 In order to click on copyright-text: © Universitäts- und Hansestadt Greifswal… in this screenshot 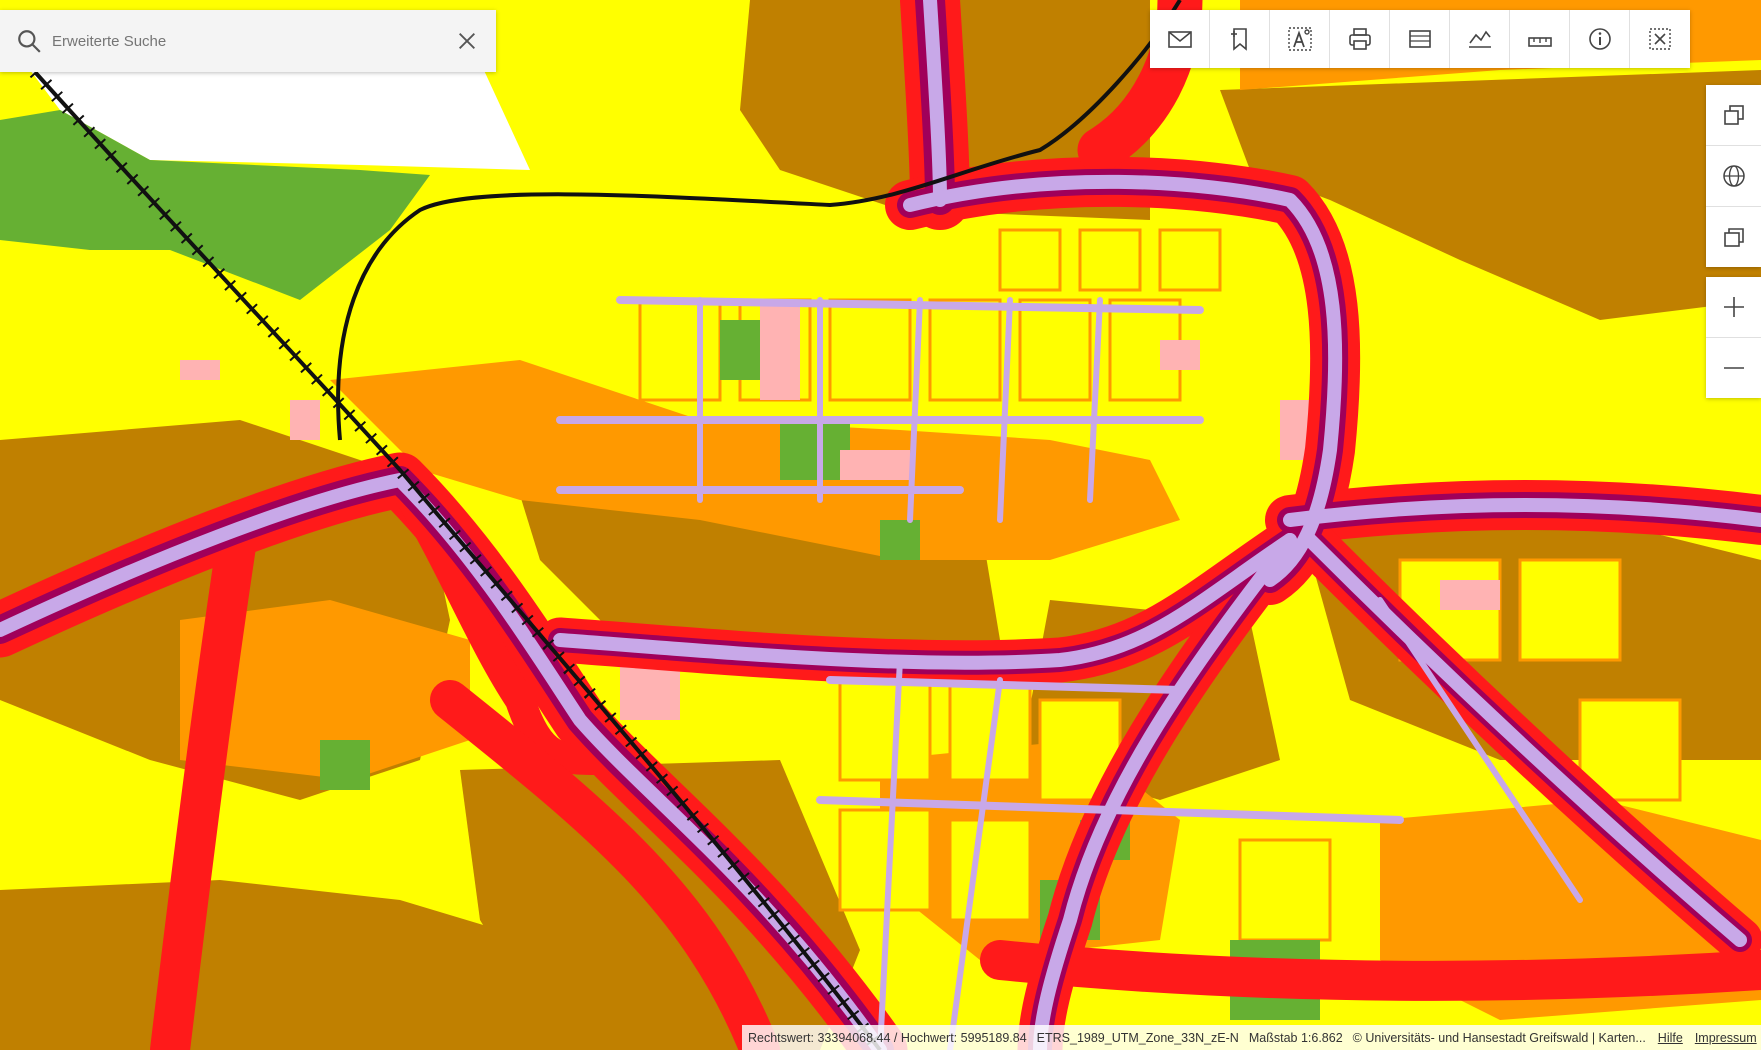, I will do `click(1499, 1037)`.